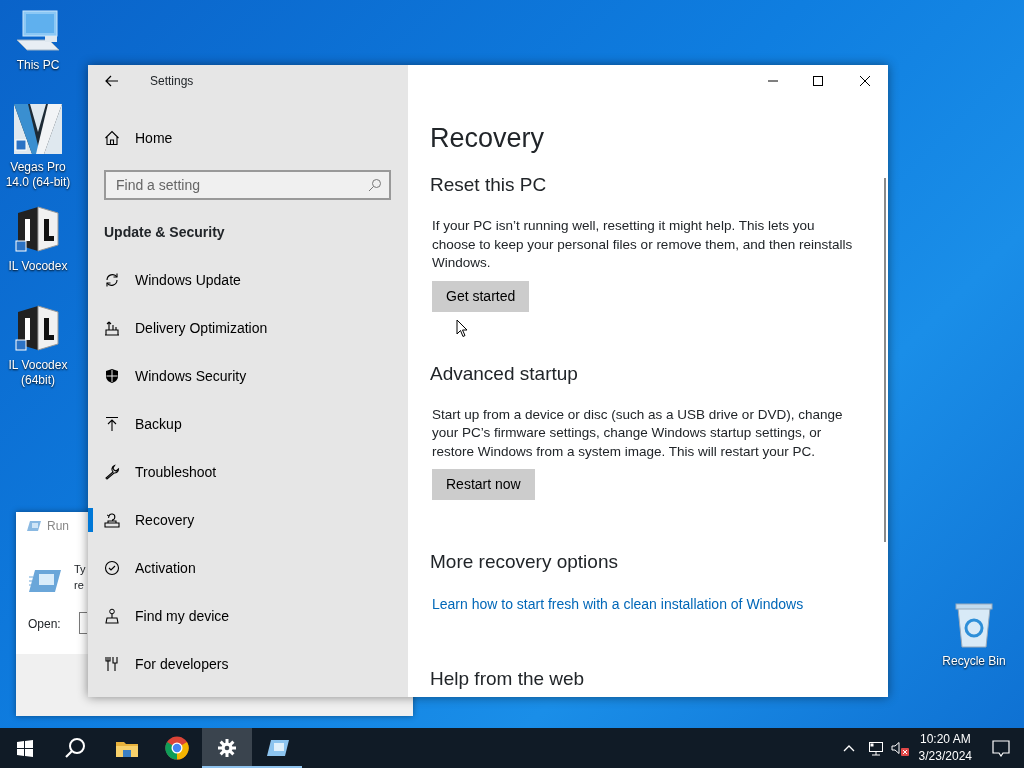 This screenshot has width=1024, height=768. I want to click on action-button: Restart now, so click(483, 484).